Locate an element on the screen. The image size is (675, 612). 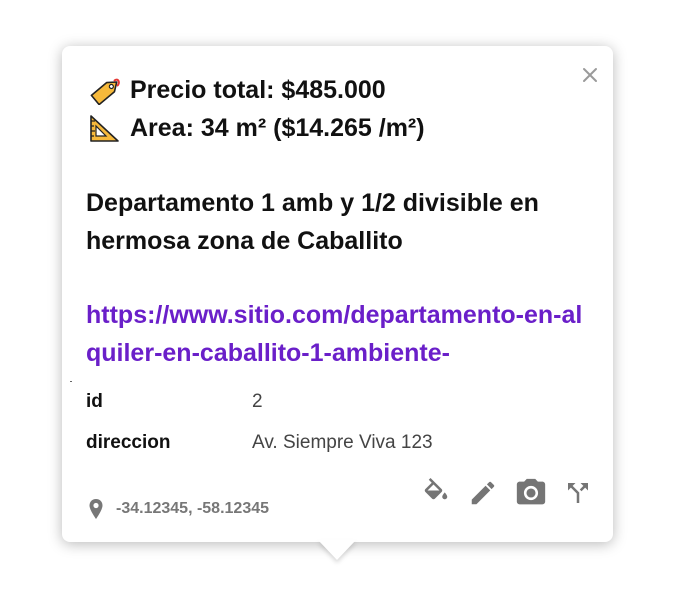
attribute-value: Av. Siempre Viva 123 is located at coordinates (342, 442).